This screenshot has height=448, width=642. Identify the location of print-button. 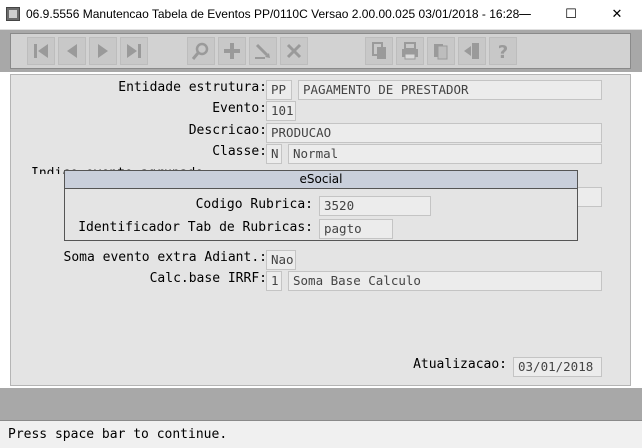
(410, 51).